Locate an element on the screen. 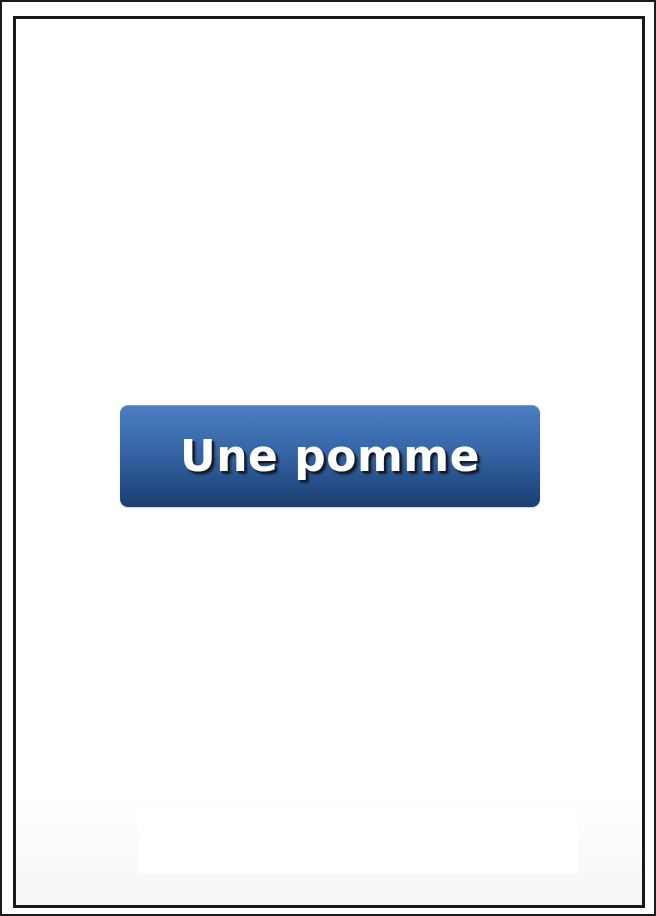 This screenshot has height=916, width=656. bottom-panel is located at coordinates (358, 841).